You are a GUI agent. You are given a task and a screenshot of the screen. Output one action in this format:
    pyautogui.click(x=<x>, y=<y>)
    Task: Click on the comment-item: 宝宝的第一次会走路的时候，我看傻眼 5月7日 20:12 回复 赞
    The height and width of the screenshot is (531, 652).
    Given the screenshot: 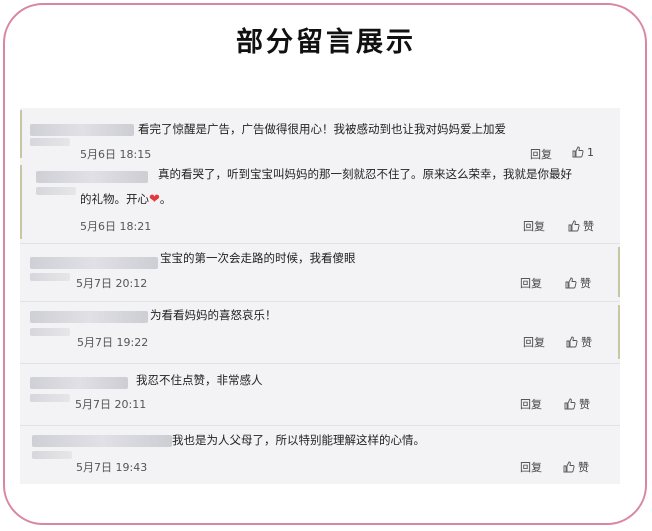 What is the action you would take?
    pyautogui.click(x=320, y=272)
    